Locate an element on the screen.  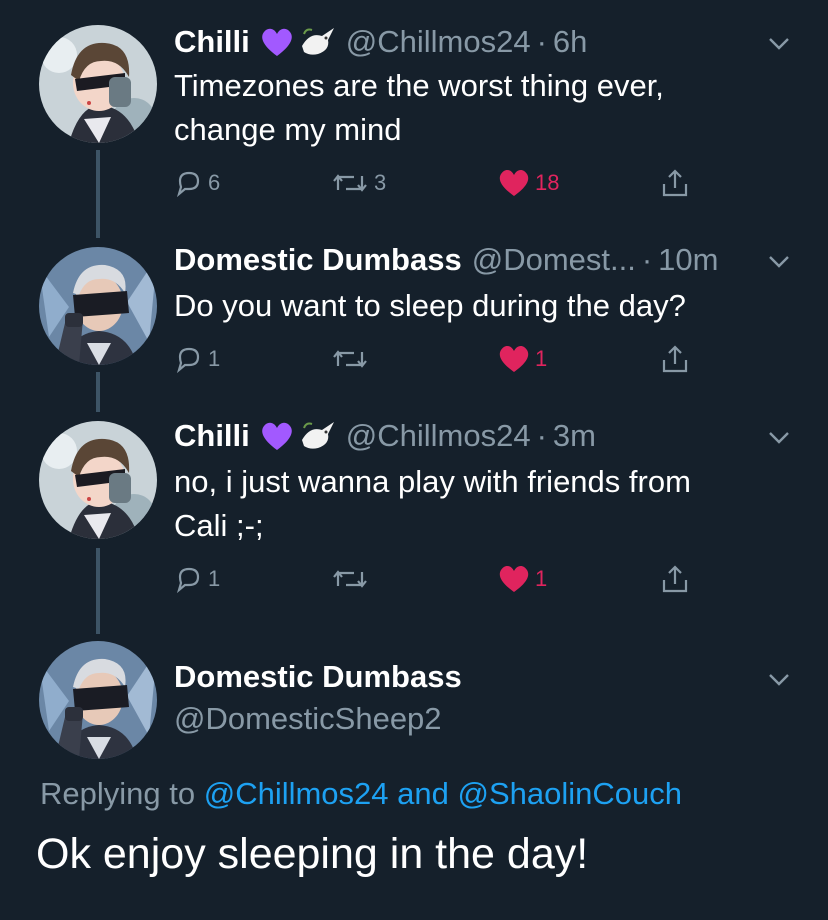
main-tweet-text: Ok enjoy sleeping in the day! is located at coordinates (312, 854).